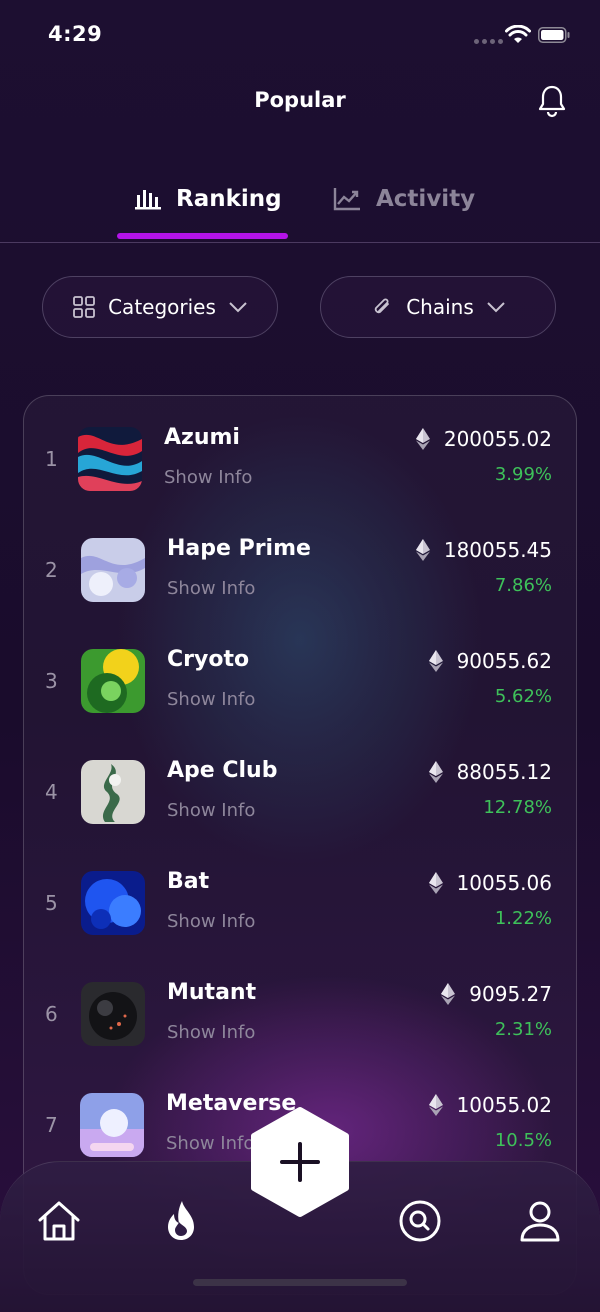 This screenshot has width=600, height=1312. Describe the element at coordinates (426, 199) in the screenshot. I see `tab-activity-label: Activity` at that location.